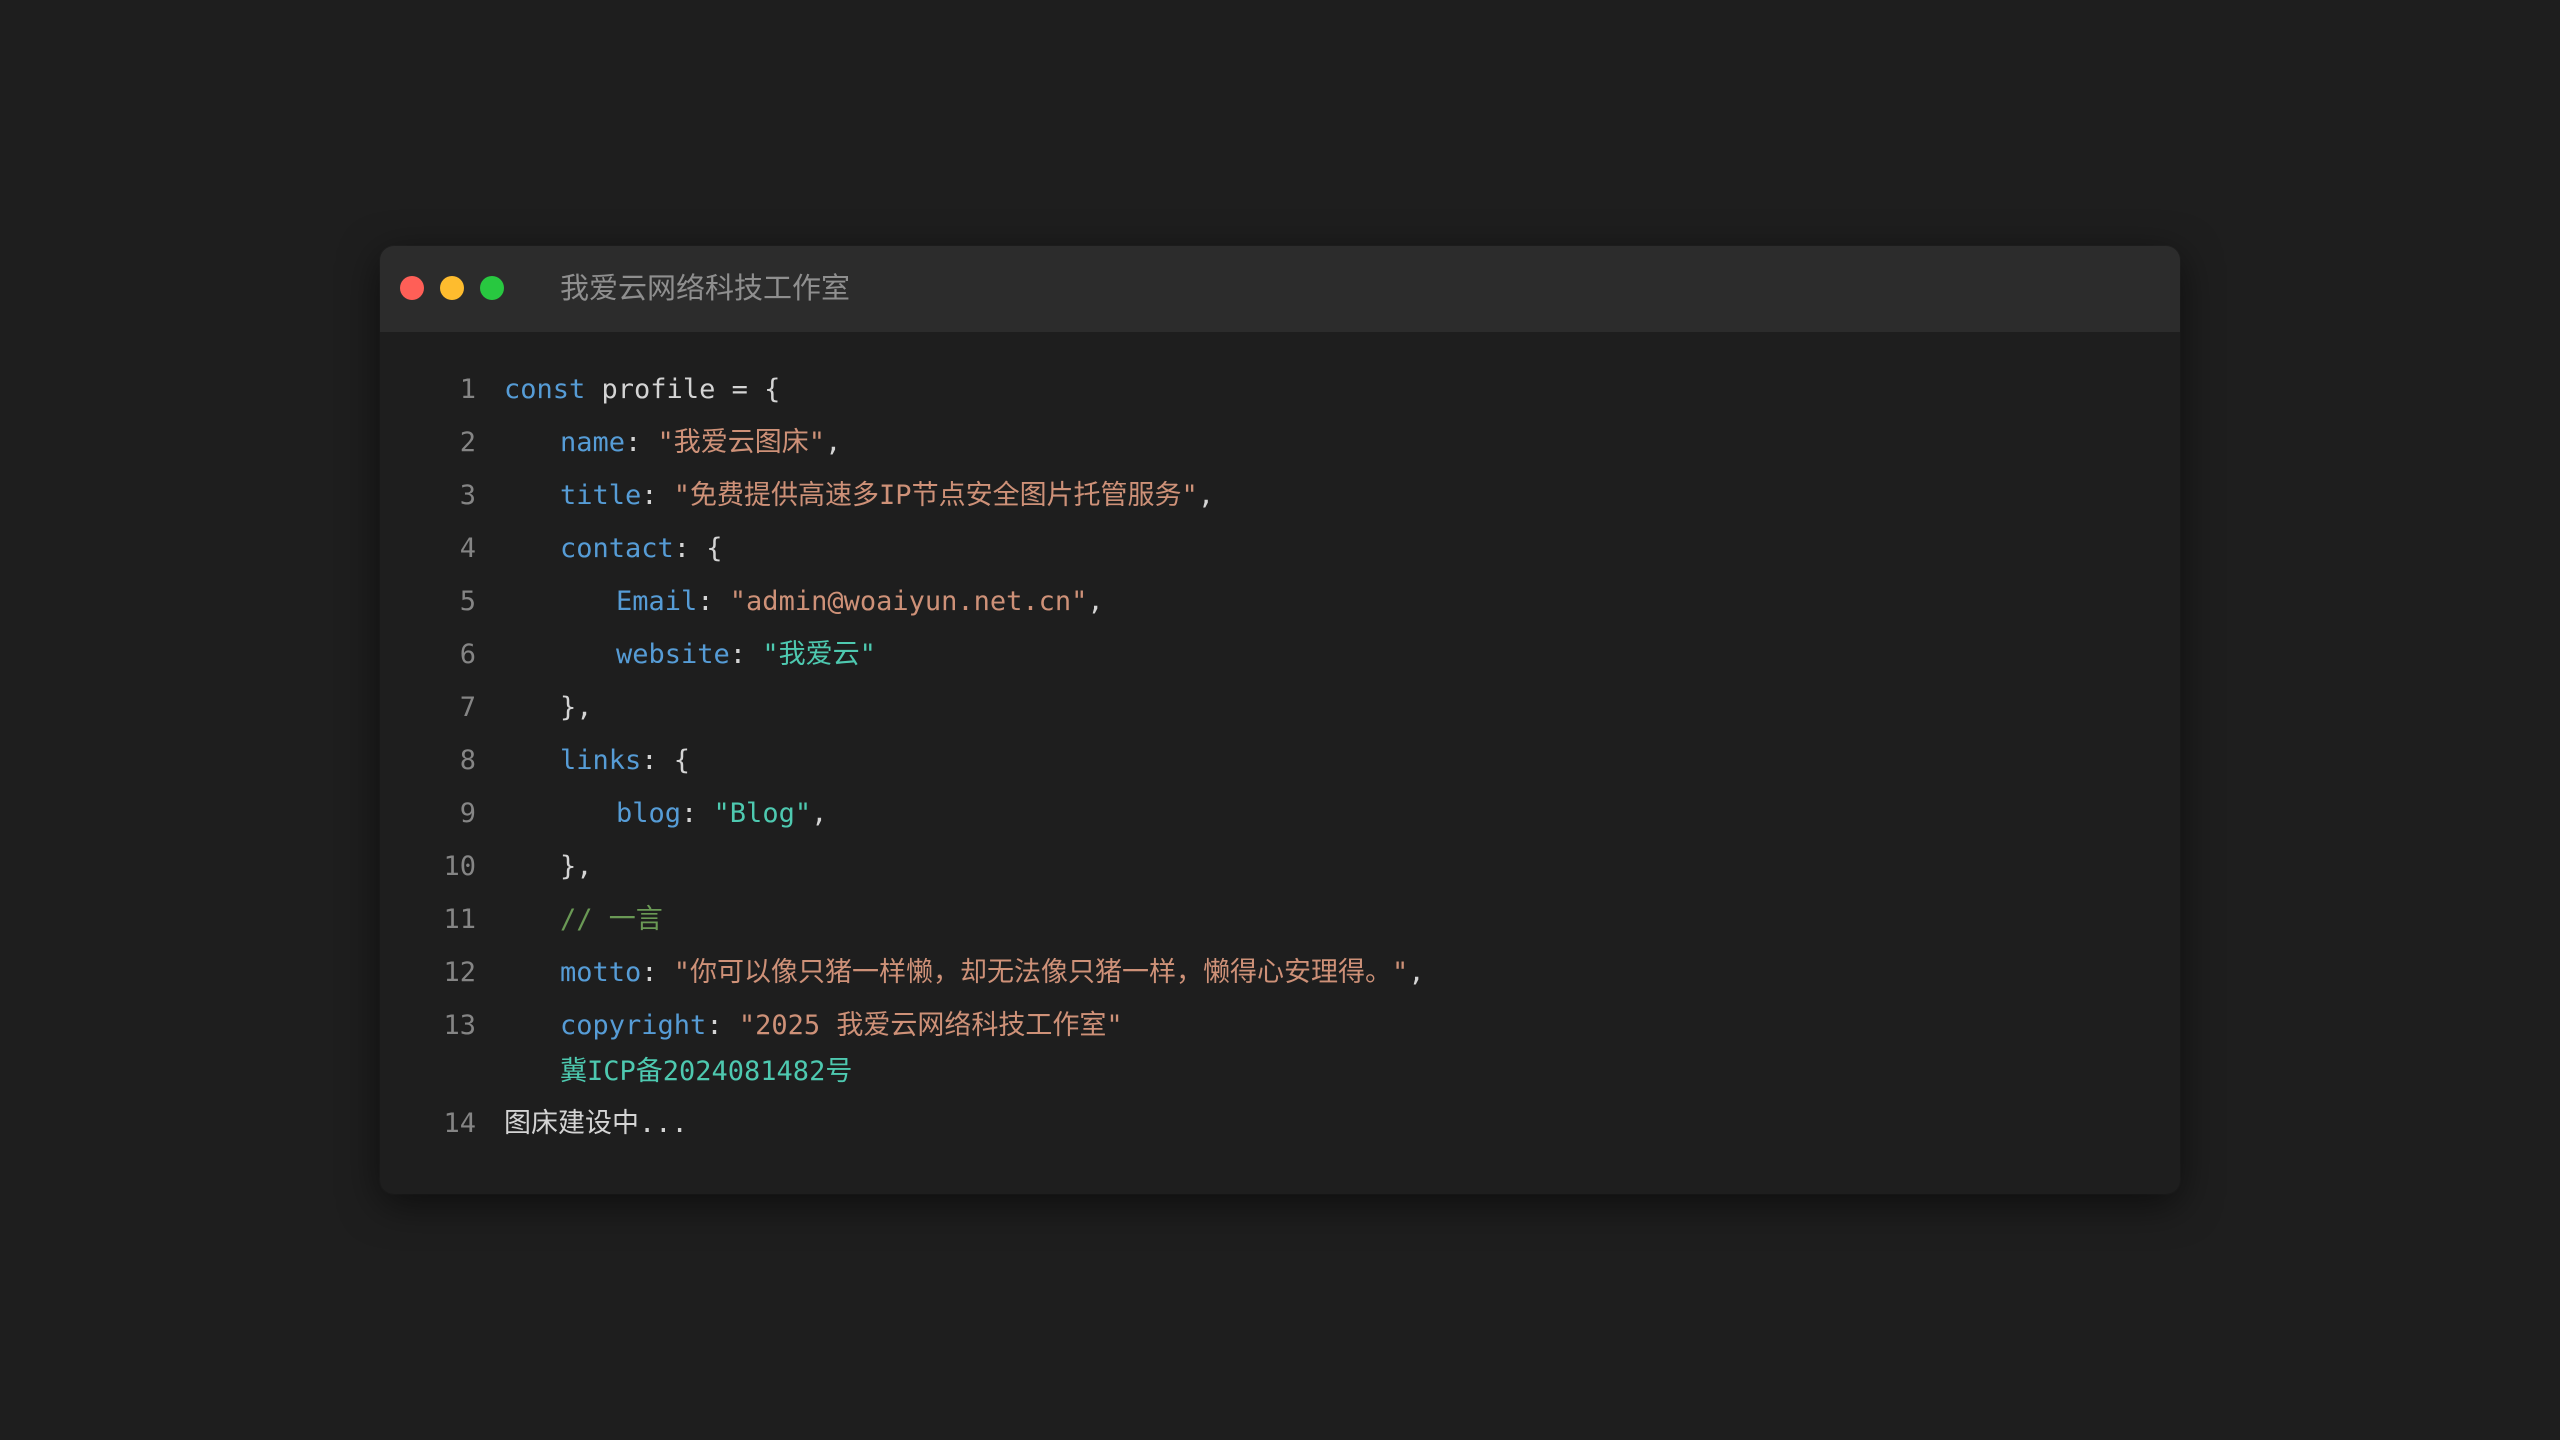  I want to click on code-line: 6 website: "我爱云", so click(1280, 663).